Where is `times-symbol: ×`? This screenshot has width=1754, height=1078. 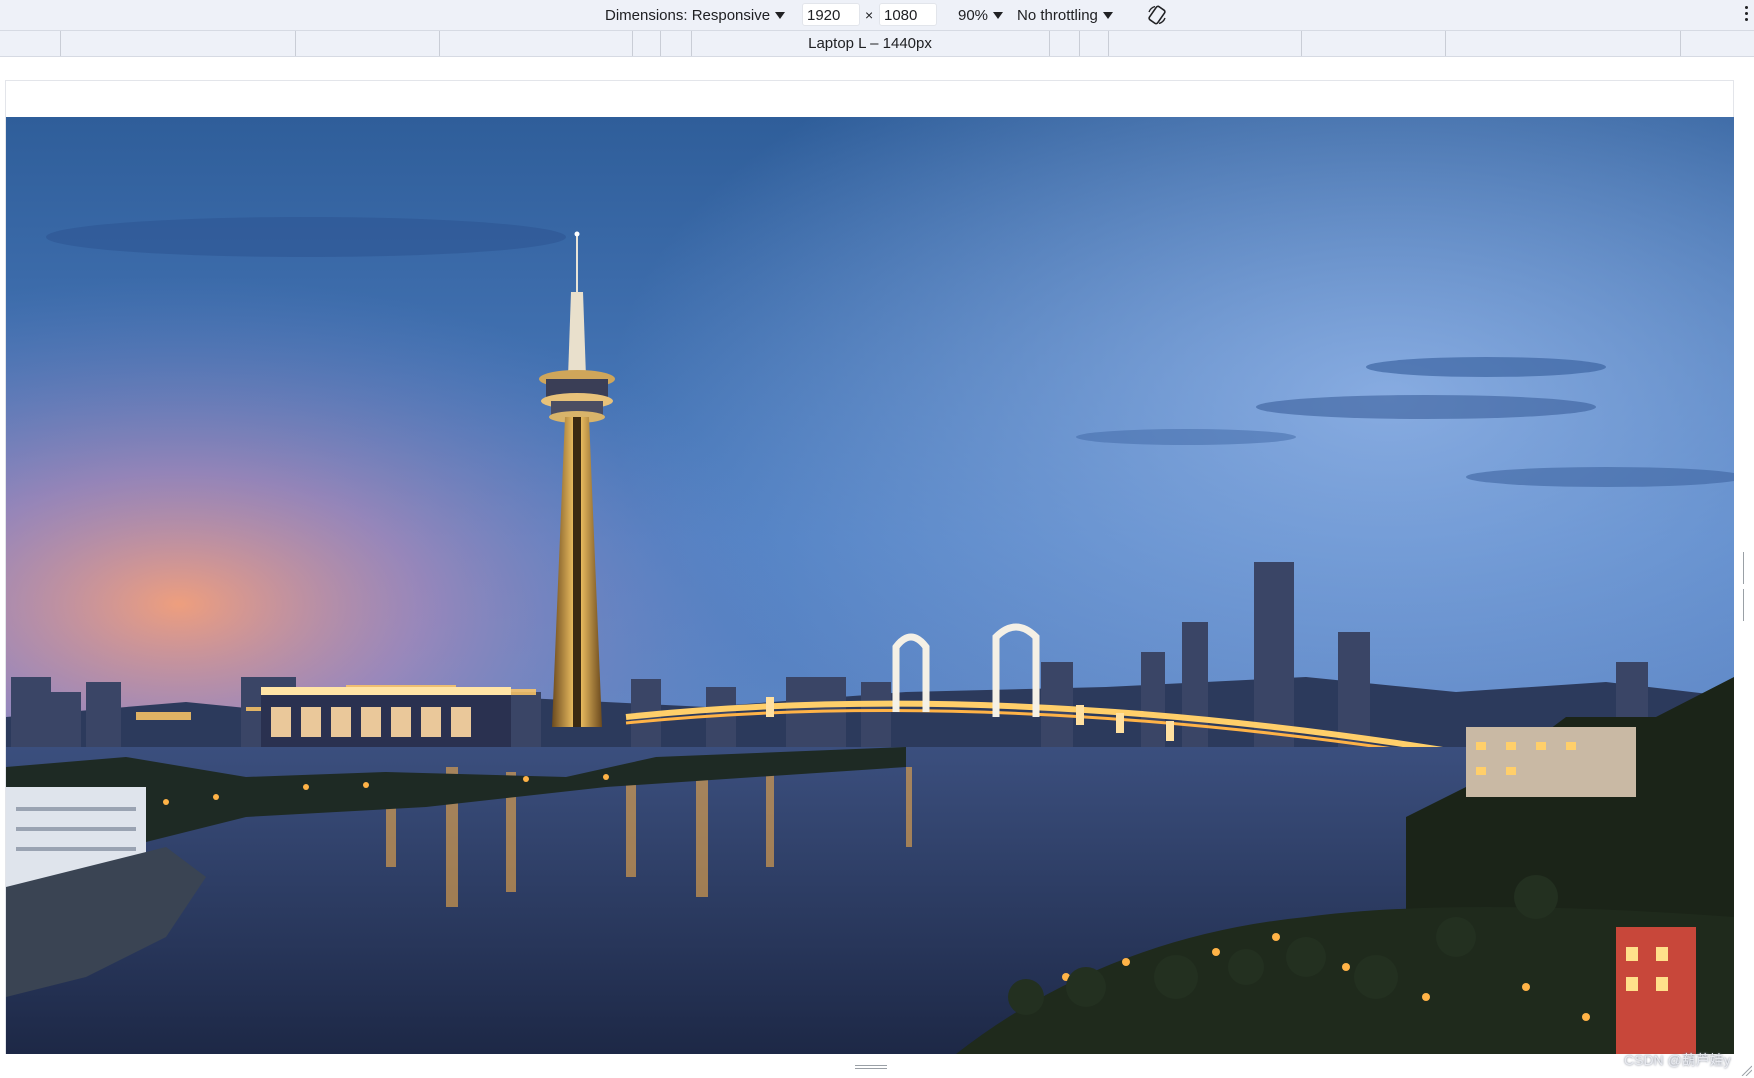
times-symbol: × is located at coordinates (869, 15).